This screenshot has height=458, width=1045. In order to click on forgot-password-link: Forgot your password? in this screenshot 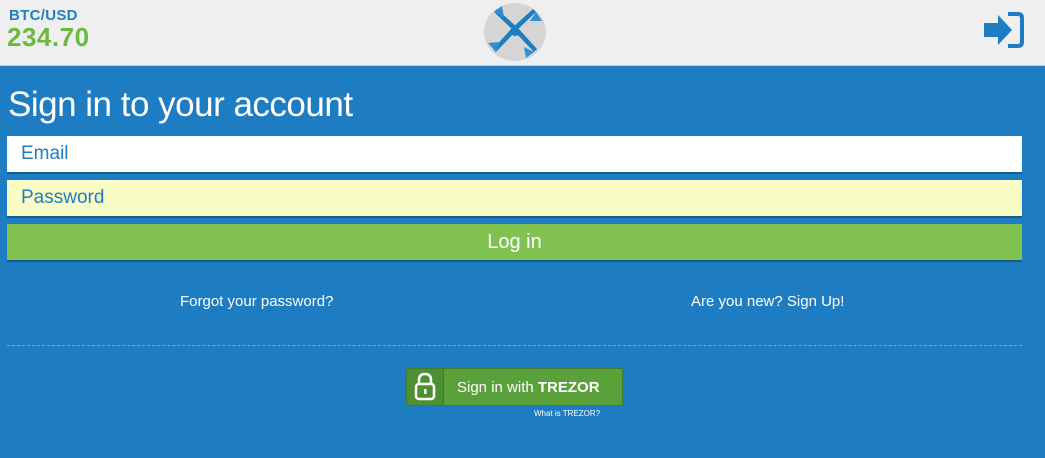, I will do `click(256, 301)`.